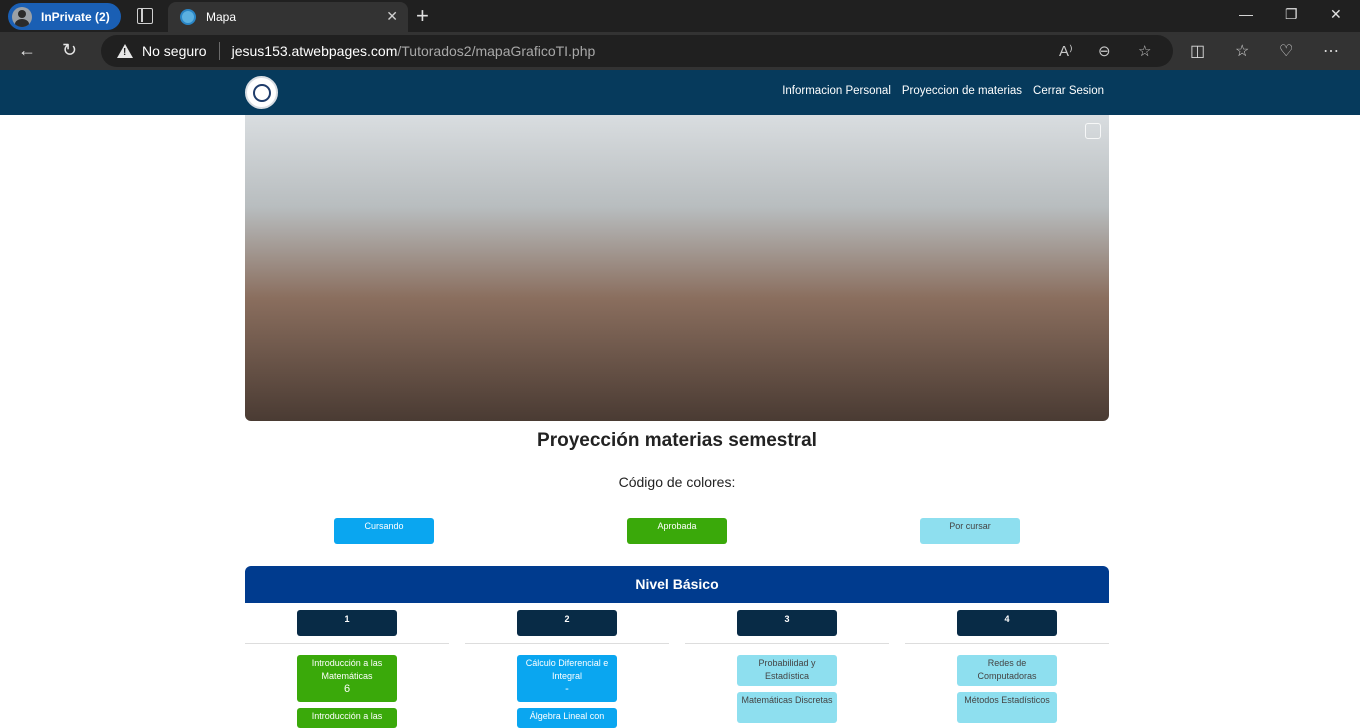 The height and width of the screenshot is (728, 1360). Describe the element at coordinates (962, 91) in the screenshot. I see `nav-proyeccion-materias: Proyeccion de materias` at that location.